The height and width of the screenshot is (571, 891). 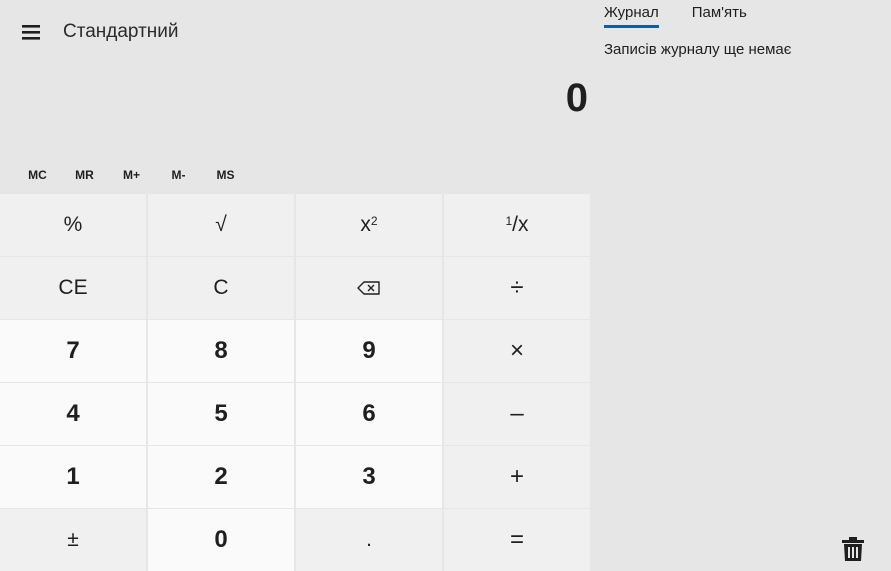 I want to click on digit-1-label: 1, so click(x=73, y=476).